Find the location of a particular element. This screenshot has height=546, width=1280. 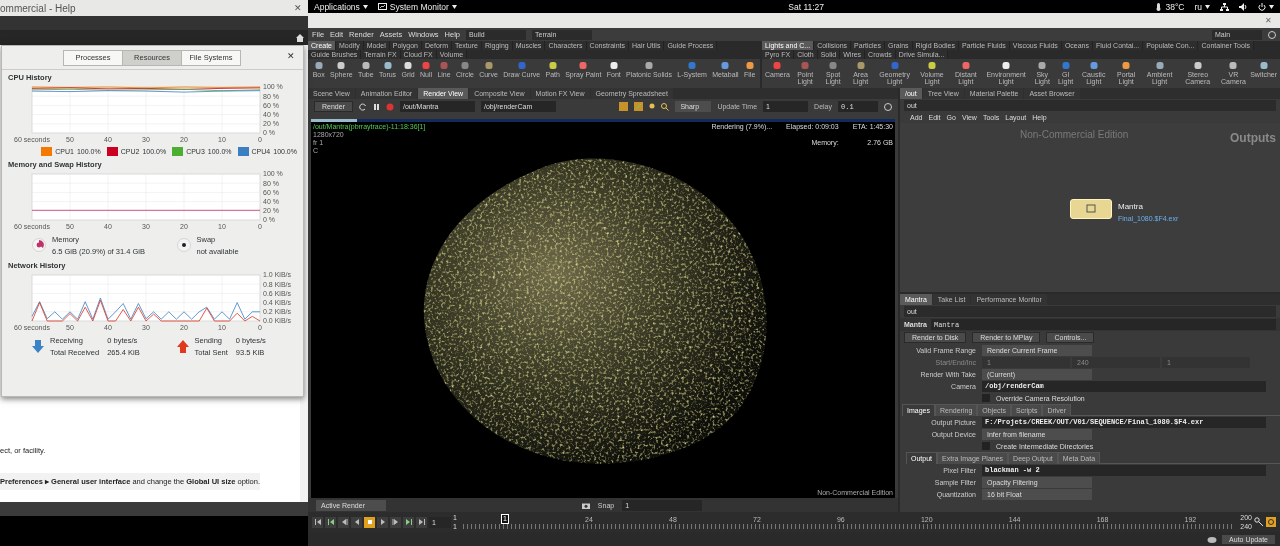

power-icon is located at coordinates (1262, 6).